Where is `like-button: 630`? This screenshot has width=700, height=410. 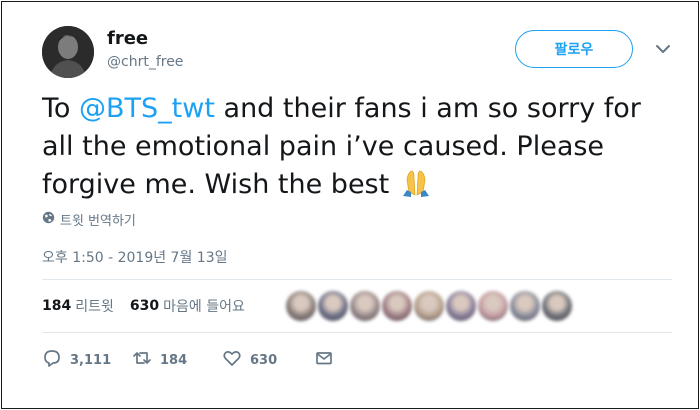
like-button: 630 is located at coordinates (268, 360).